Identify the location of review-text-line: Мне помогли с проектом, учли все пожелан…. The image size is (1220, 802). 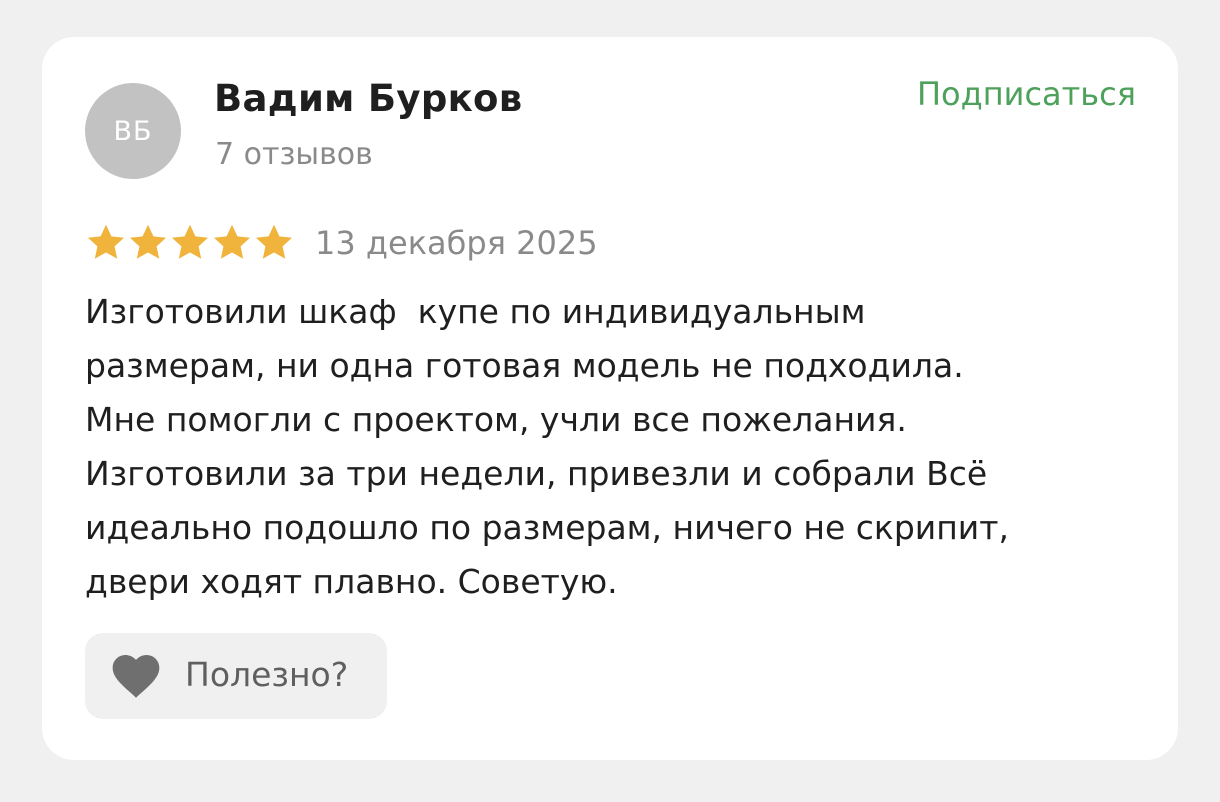
(496, 419).